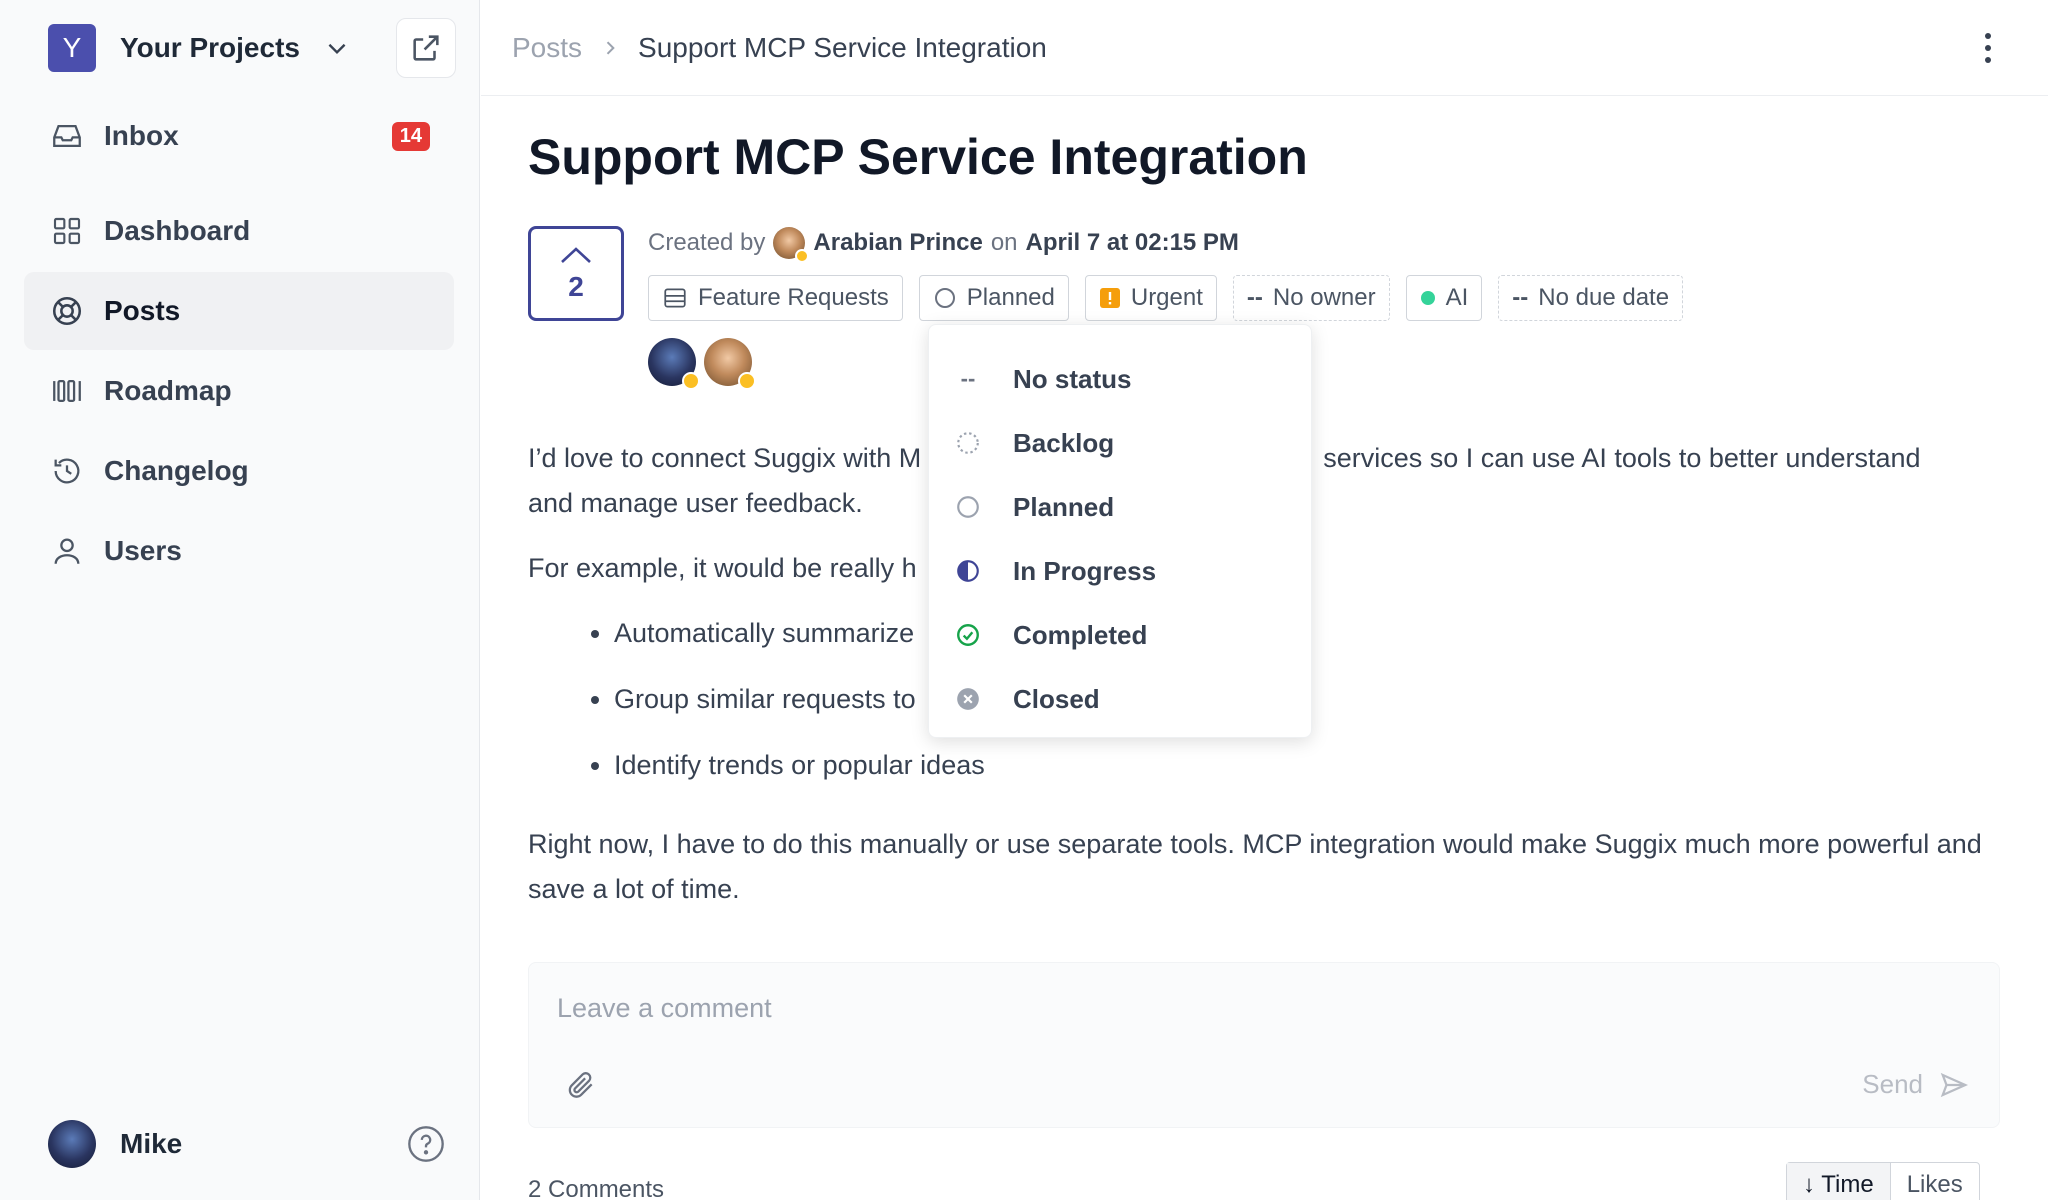  Describe the element at coordinates (547, 48) in the screenshot. I see `breadcrumb-posts-link: Posts` at that location.